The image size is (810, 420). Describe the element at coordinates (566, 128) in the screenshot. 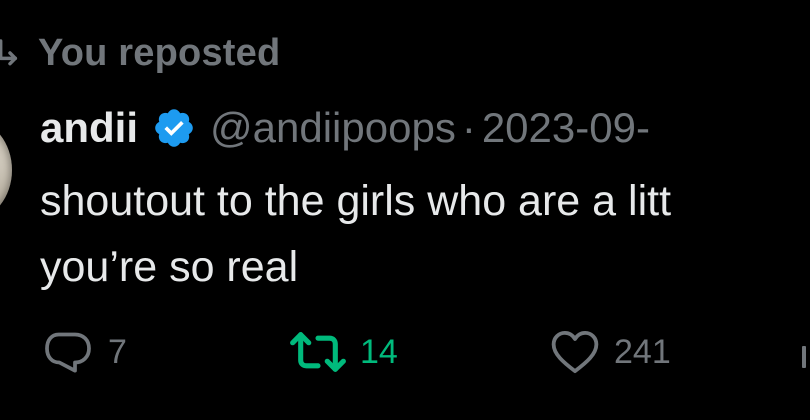

I see `tweet-timestamp: 2023-09-` at that location.